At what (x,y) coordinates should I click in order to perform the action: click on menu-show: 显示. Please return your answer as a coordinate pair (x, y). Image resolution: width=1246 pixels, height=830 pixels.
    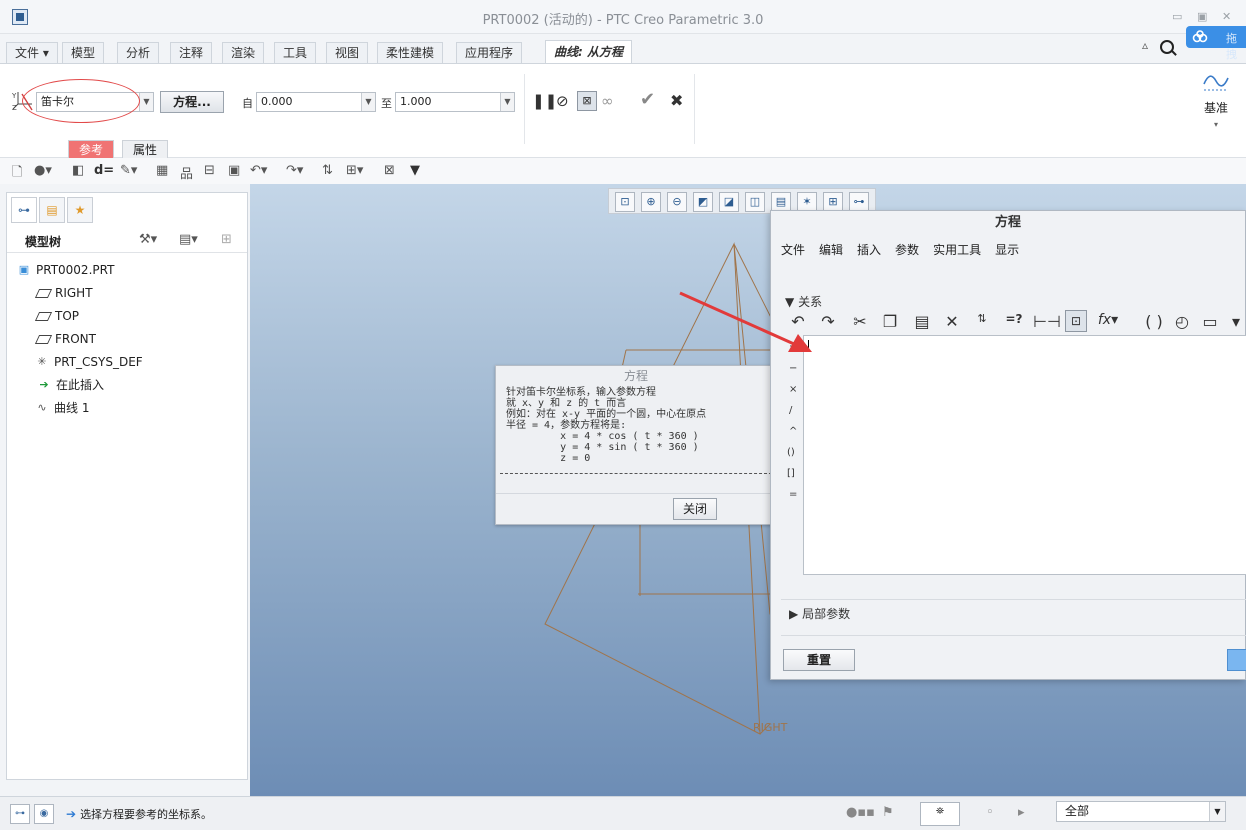
    Looking at the image, I should click on (1007, 249).